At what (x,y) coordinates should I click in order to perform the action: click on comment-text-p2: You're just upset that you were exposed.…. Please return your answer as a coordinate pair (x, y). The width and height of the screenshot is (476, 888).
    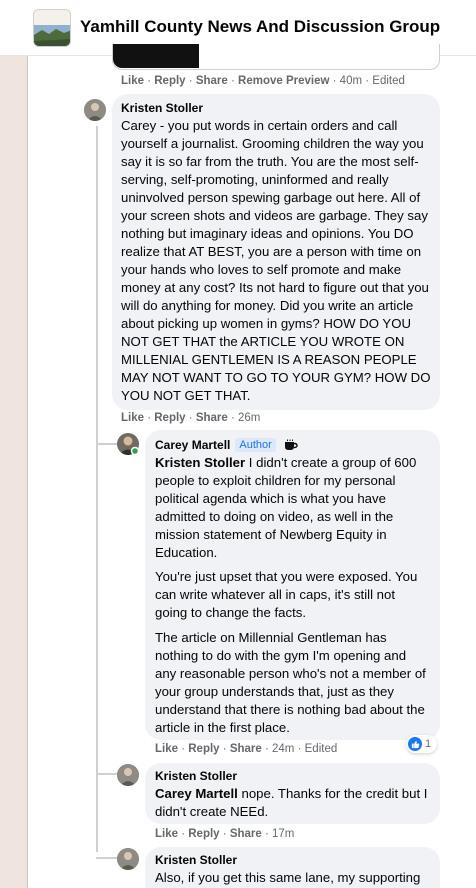
    Looking at the image, I should click on (288, 594).